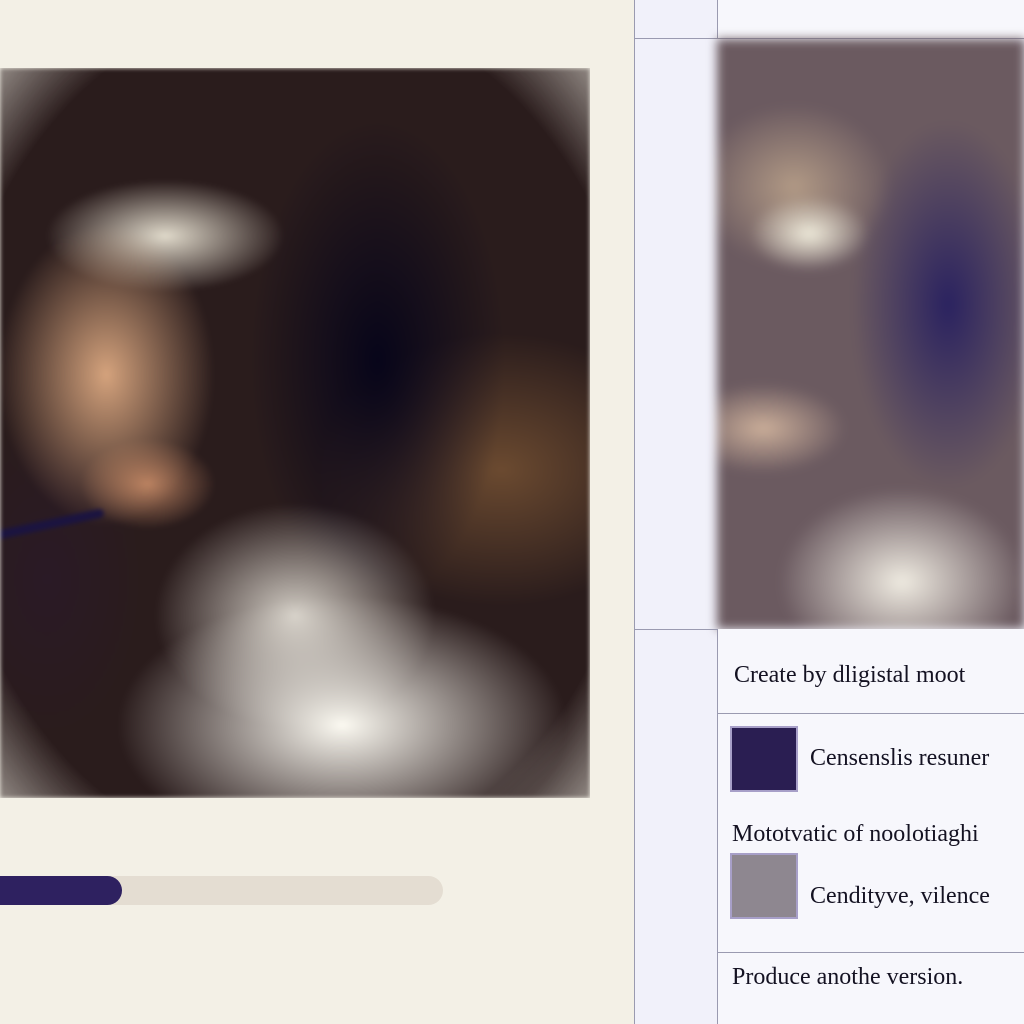 The image size is (1024, 1024). Describe the element at coordinates (850, 675) in the screenshot. I see `image-caption: Create by dligistal moot` at that location.